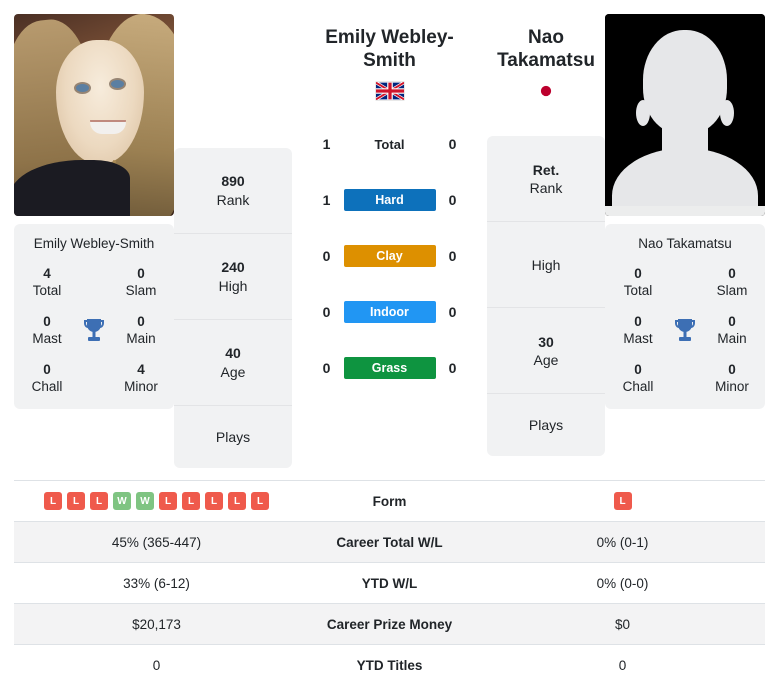 Image resolution: width=779 pixels, height=699 pixels. I want to click on table-row: 33% (6-12) YTD W/L 0% (0-0), so click(389, 583).